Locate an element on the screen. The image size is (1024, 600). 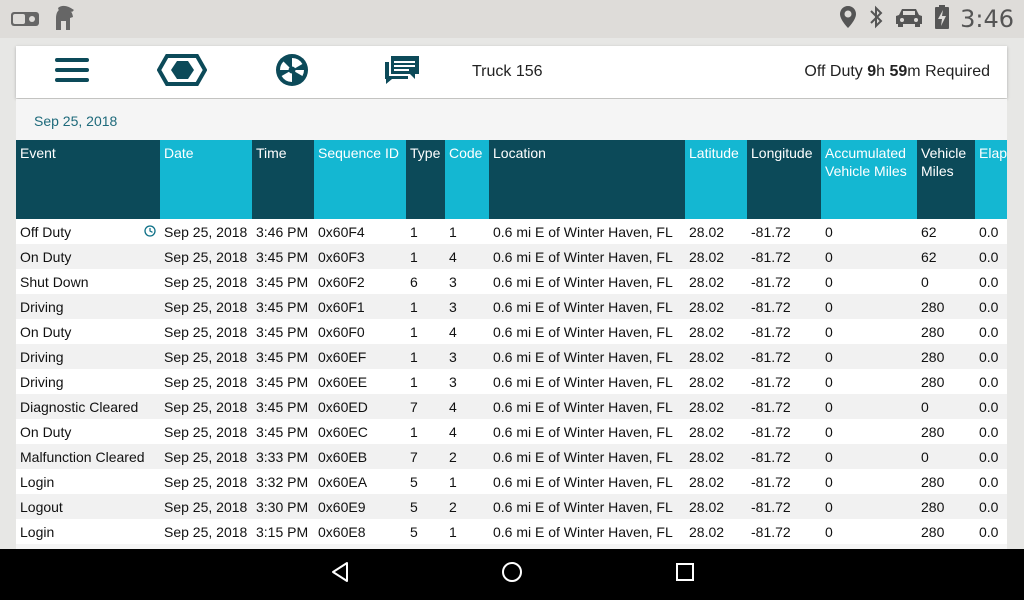
menu-button is located at coordinates (72, 72).